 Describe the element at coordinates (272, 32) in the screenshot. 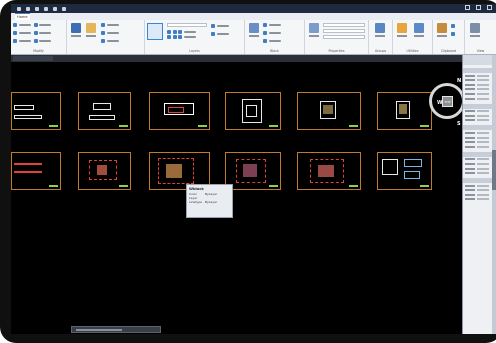

I see `edit-block-tool` at that location.